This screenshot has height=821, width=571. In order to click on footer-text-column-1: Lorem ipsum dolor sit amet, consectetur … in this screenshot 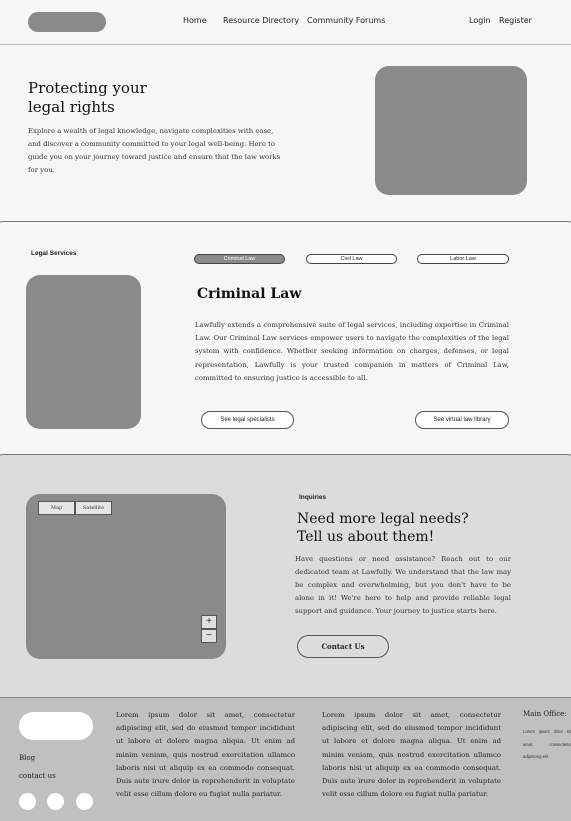, I will do `click(205, 755)`.